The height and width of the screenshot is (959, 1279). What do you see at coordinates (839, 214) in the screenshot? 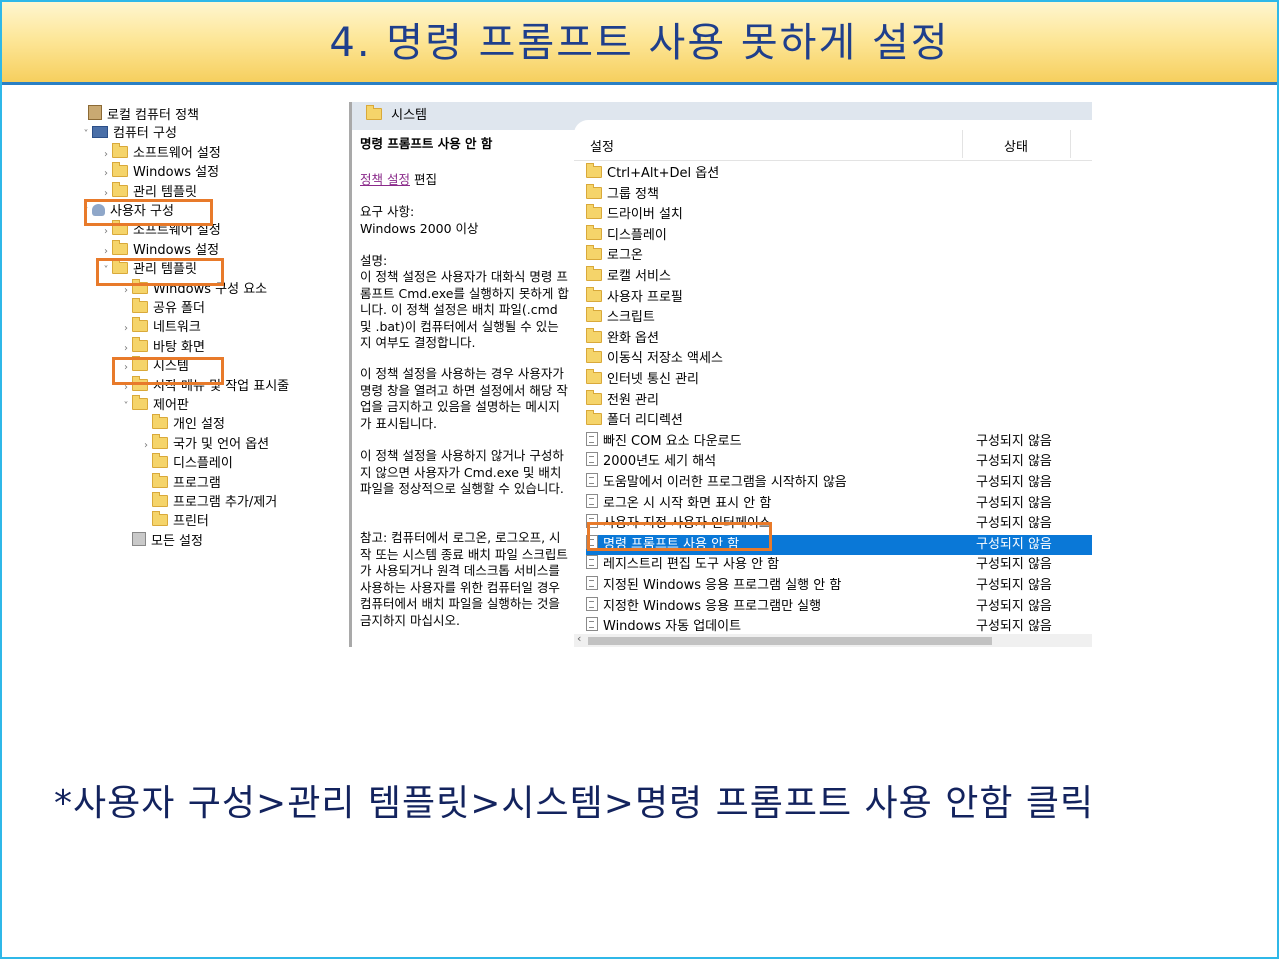
I see `folder-row: 드라이버 설치` at bounding box center [839, 214].